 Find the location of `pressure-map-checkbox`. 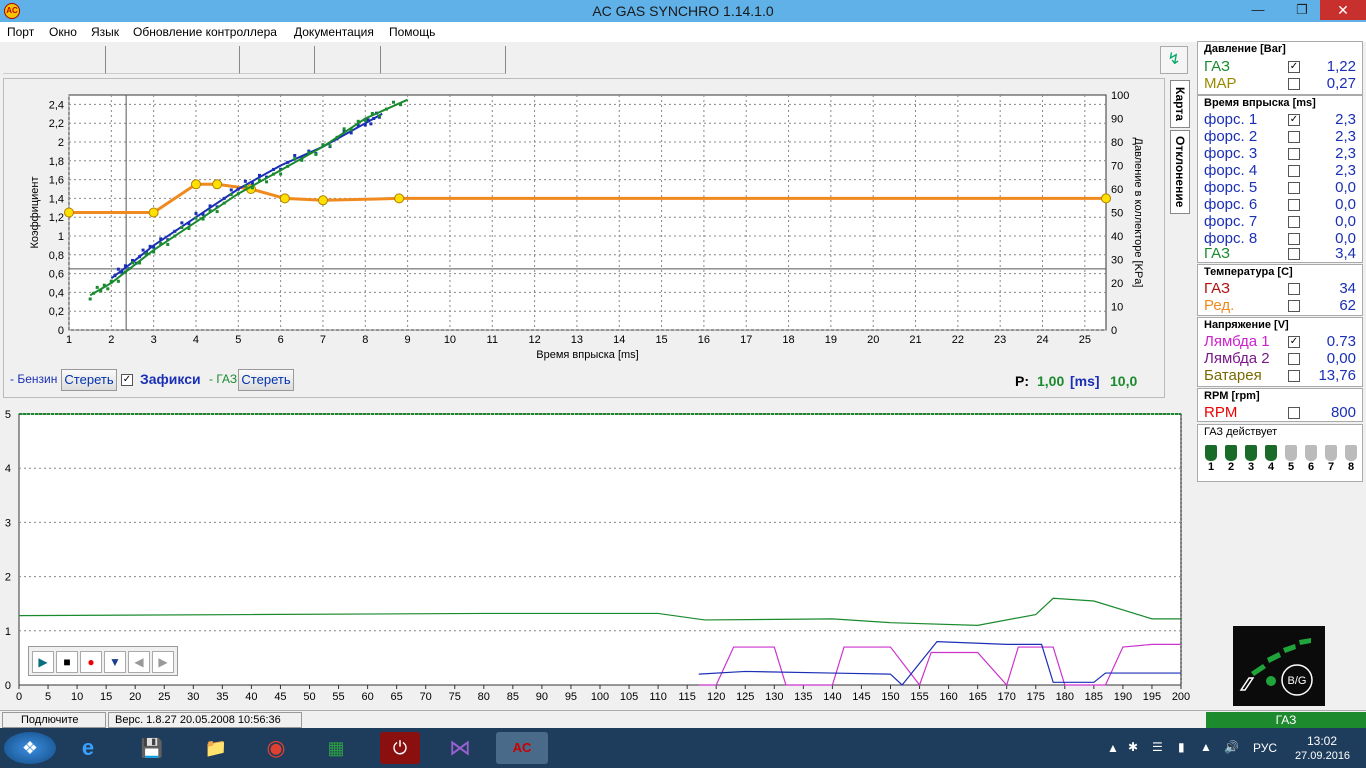

pressure-map-checkbox is located at coordinates (1294, 84).